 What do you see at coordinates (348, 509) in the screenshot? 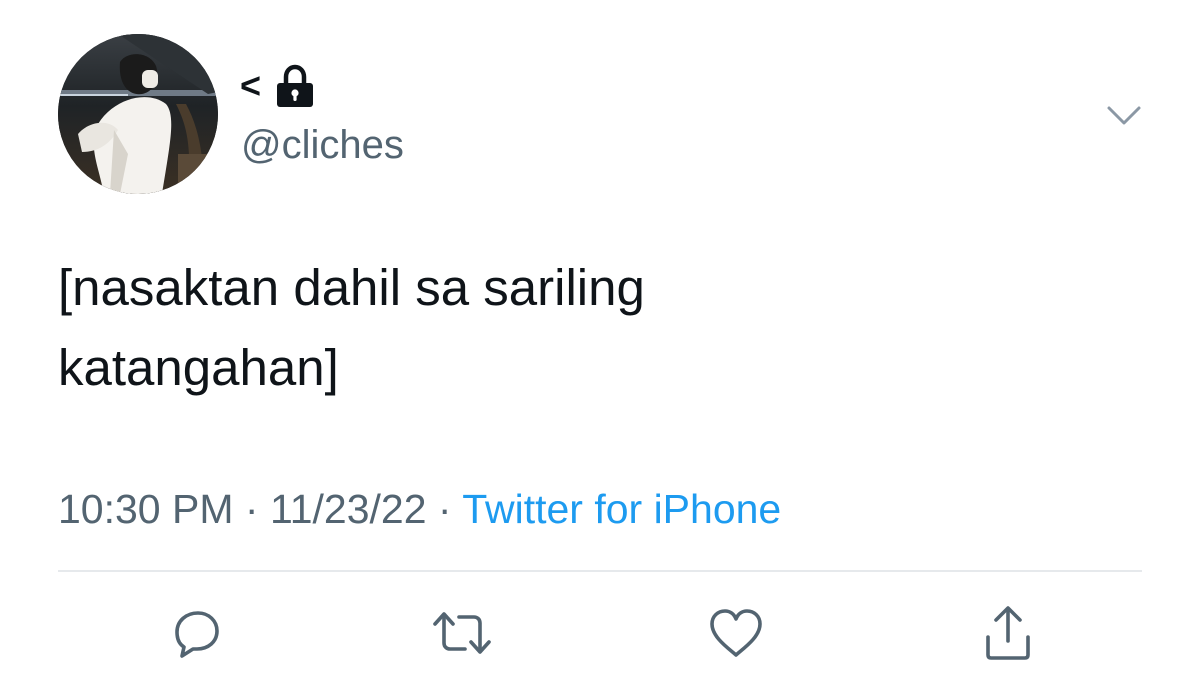
I see `tweet-date: 11/23/22` at bounding box center [348, 509].